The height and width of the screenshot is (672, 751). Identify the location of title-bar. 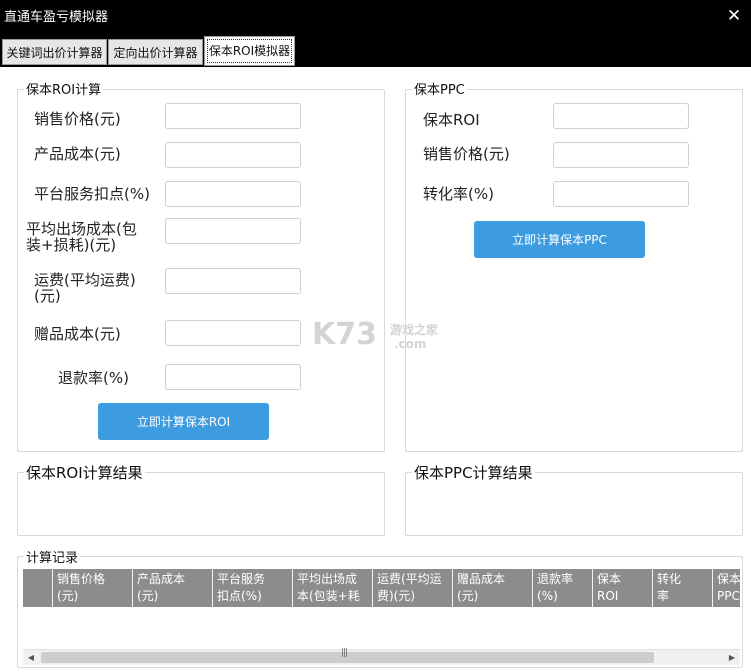
(375, 17).